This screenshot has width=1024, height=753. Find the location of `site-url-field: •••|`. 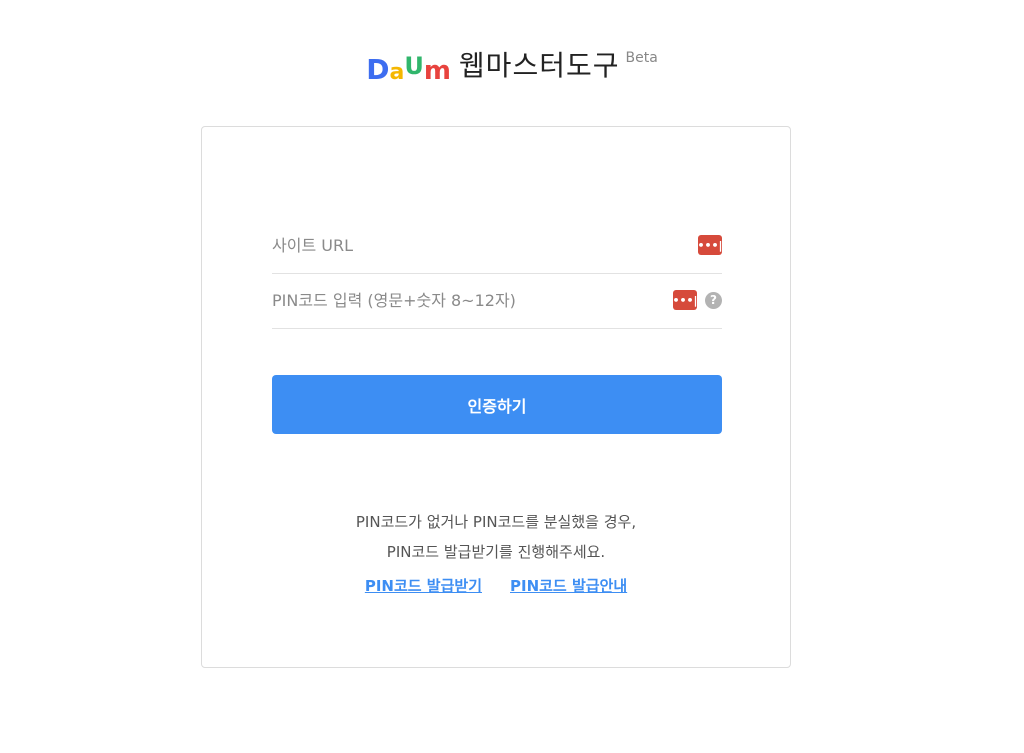

site-url-field: •••| is located at coordinates (497, 245).